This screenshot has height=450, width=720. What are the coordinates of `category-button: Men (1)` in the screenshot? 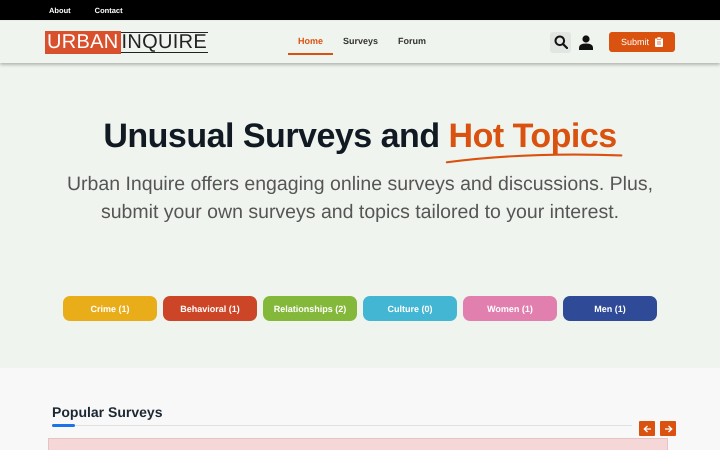 It's located at (610, 308).